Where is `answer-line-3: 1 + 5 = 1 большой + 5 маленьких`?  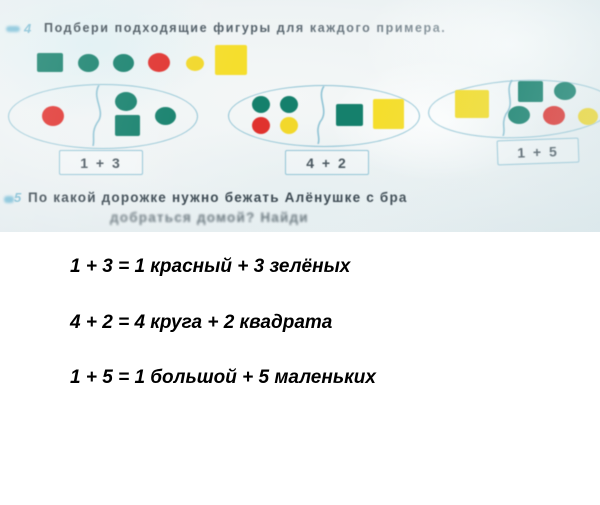 answer-line-3: 1 + 5 = 1 большой + 5 маленьких is located at coordinates (223, 377).